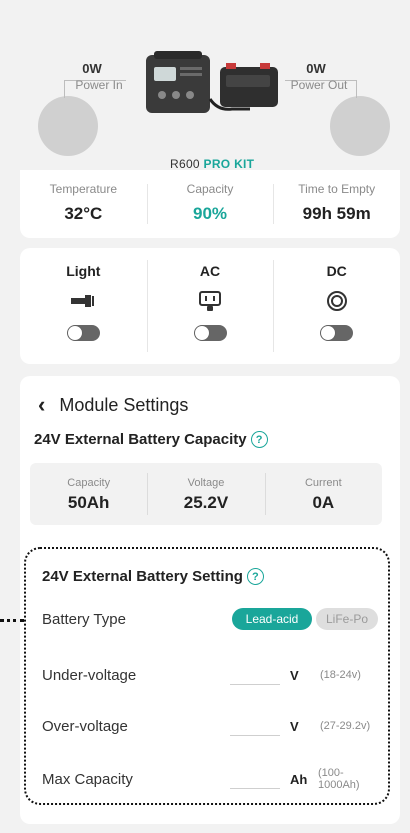 This screenshot has width=410, height=833. I want to click on ext-current-stat: Current 0A, so click(323, 494).